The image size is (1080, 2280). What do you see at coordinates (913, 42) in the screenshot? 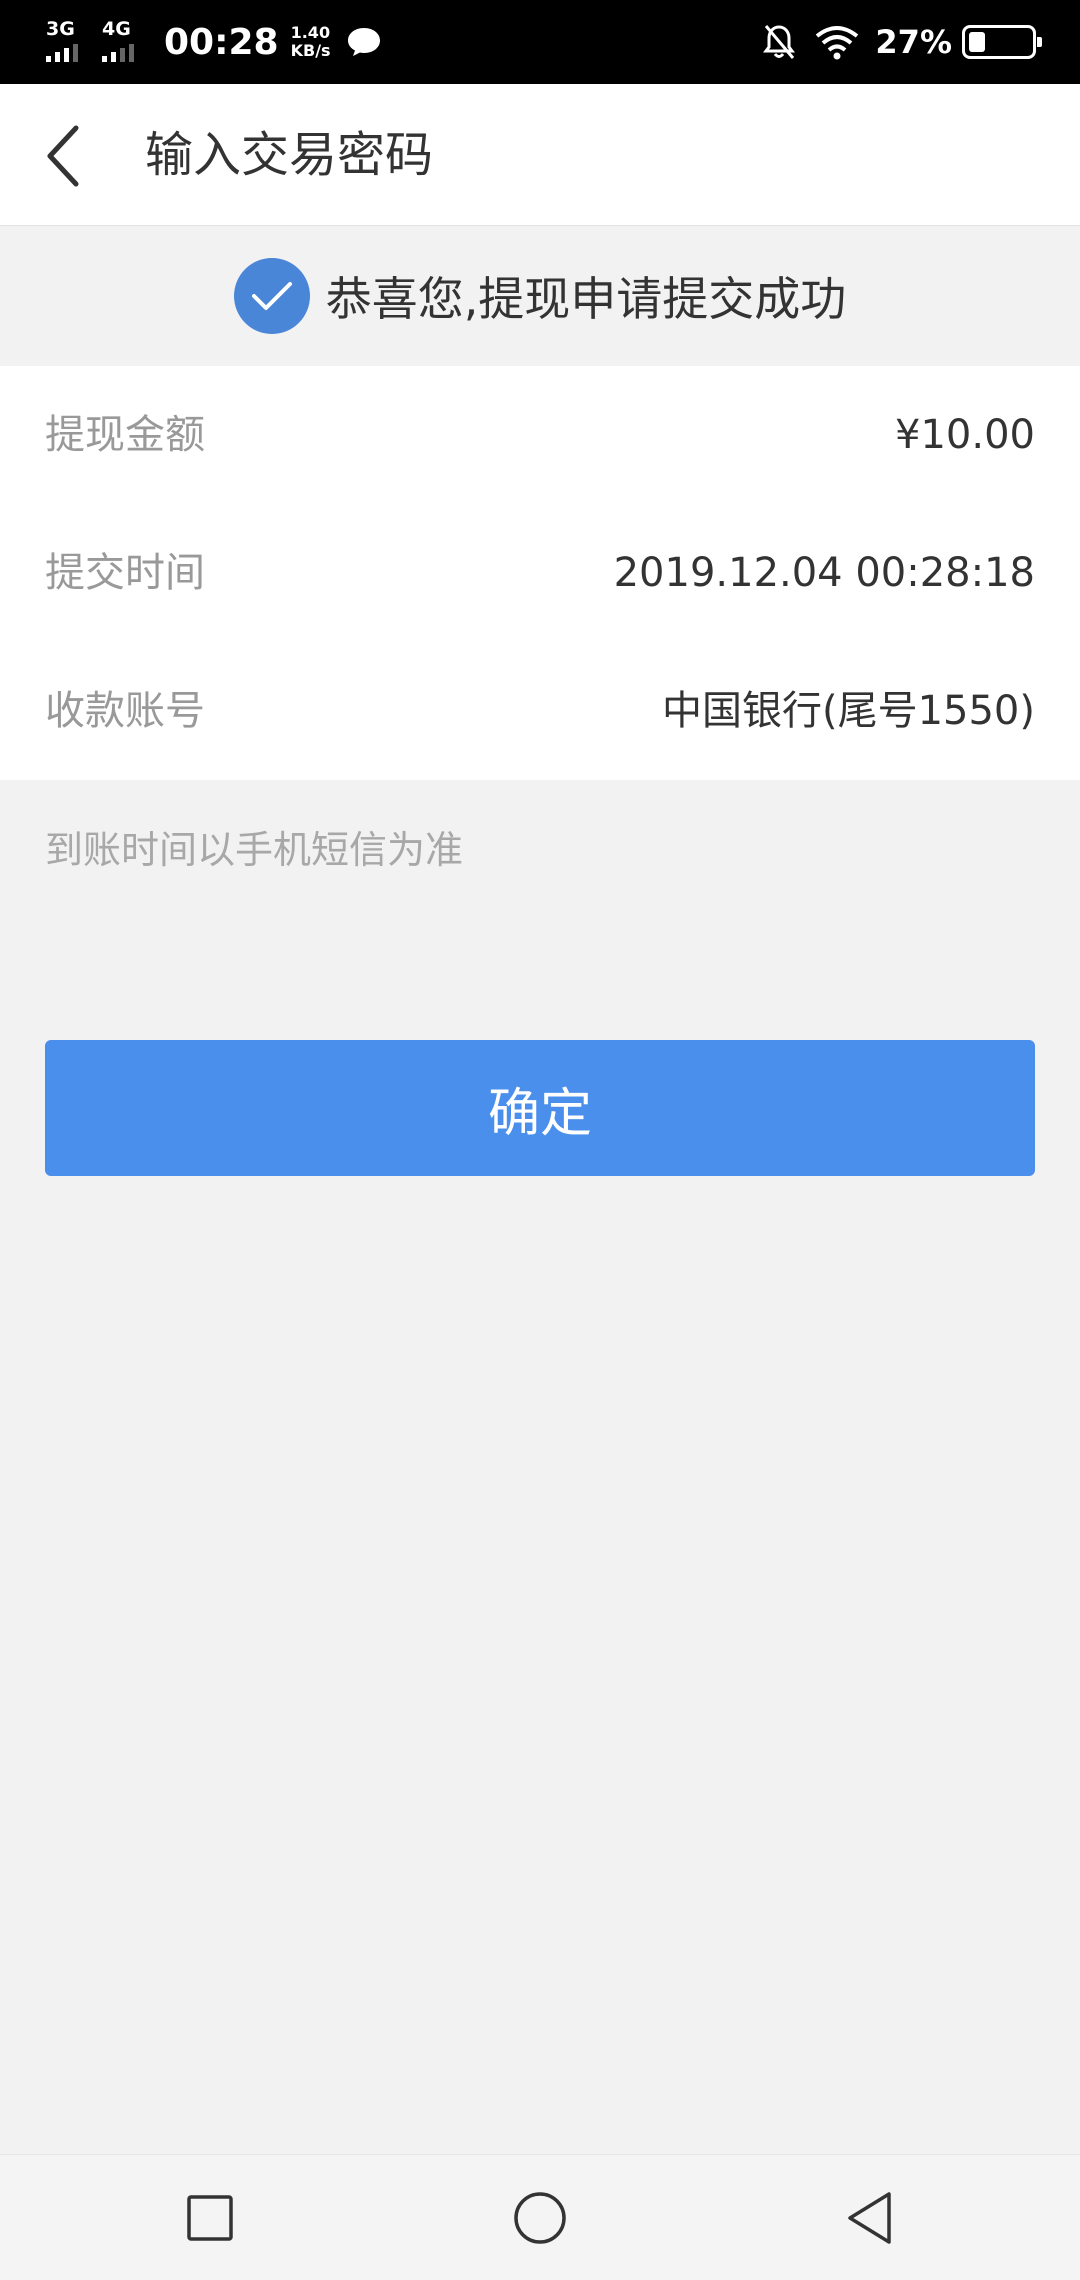
I see `battery-percent: 27%` at bounding box center [913, 42].